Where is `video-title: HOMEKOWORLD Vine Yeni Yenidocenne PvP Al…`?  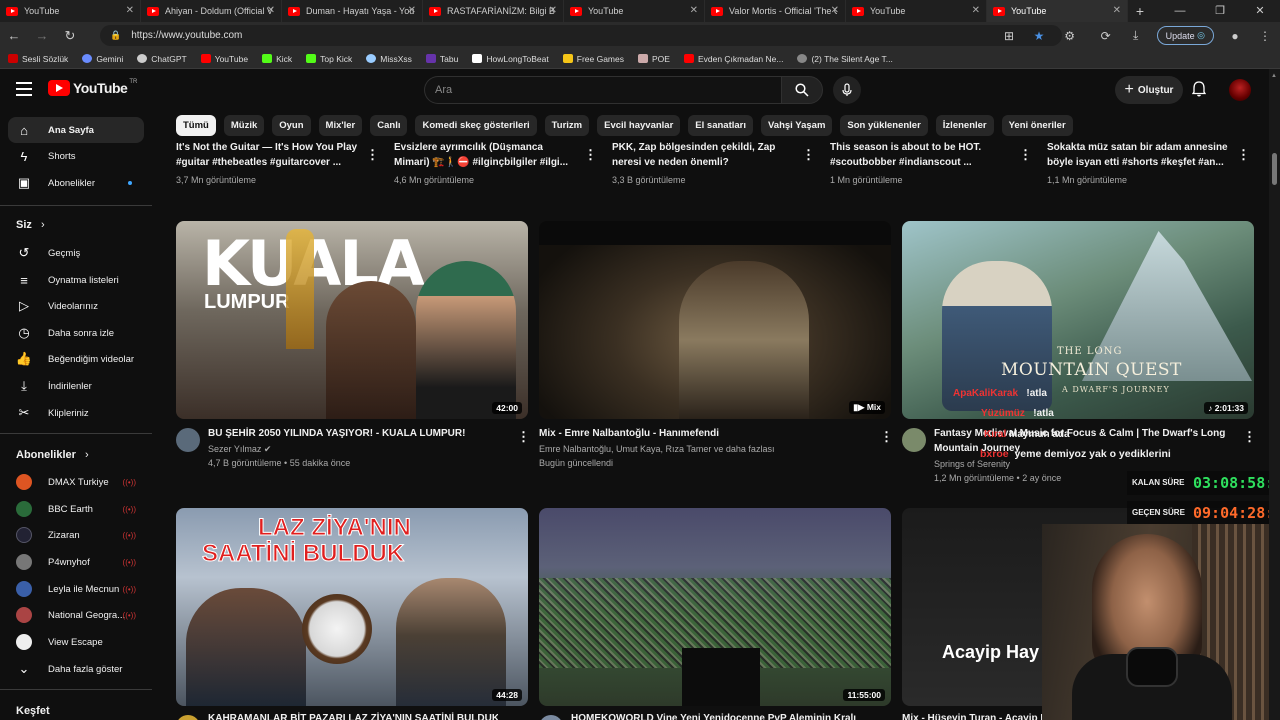 video-title: HOMEKOWORLD Vine Yeni Yenidocenne PvP Al… is located at coordinates (713, 716).